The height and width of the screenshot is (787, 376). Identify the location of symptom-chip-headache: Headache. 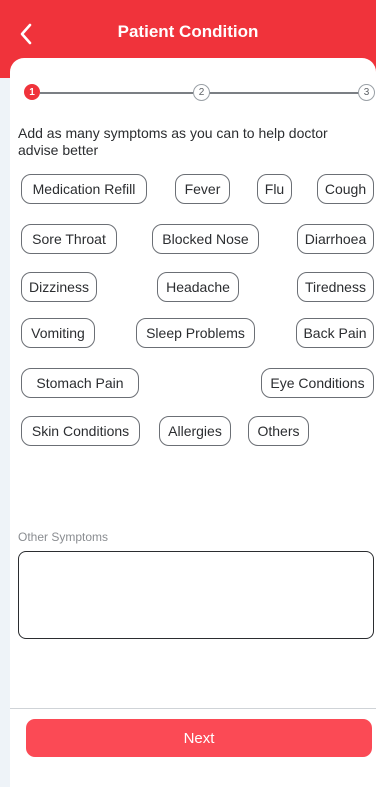
(198, 287).